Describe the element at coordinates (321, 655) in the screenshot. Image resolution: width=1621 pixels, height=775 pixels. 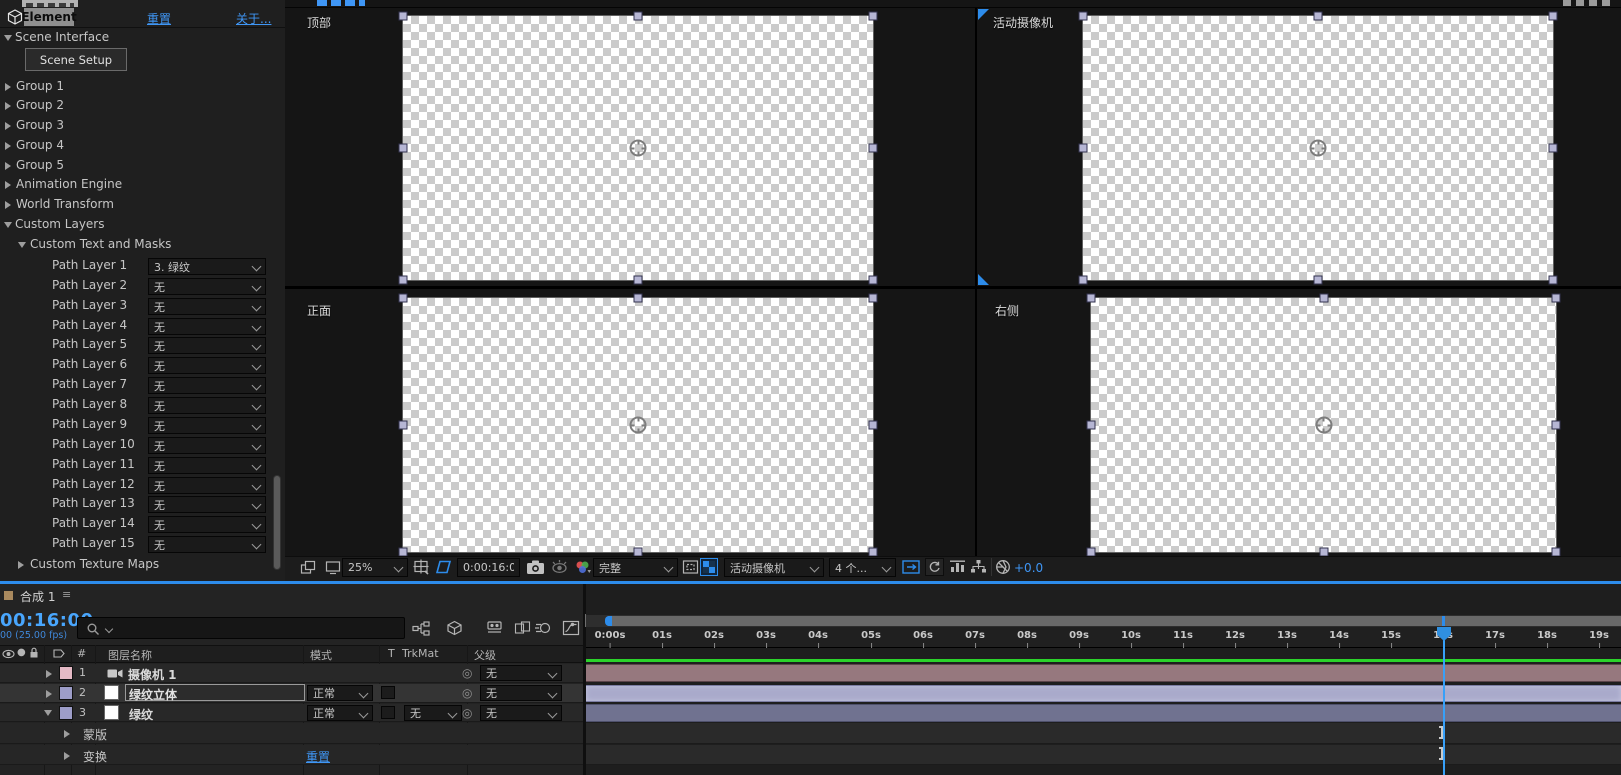
I see `column-mode: 模式` at that location.